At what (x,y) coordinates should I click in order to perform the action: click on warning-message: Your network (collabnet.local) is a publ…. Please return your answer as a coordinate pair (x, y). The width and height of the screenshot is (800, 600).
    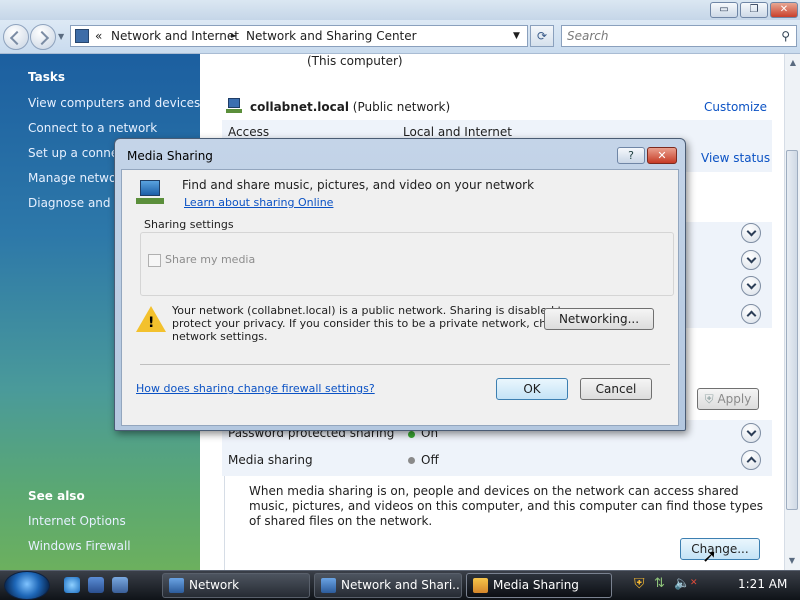
    Looking at the image, I should click on (373, 323).